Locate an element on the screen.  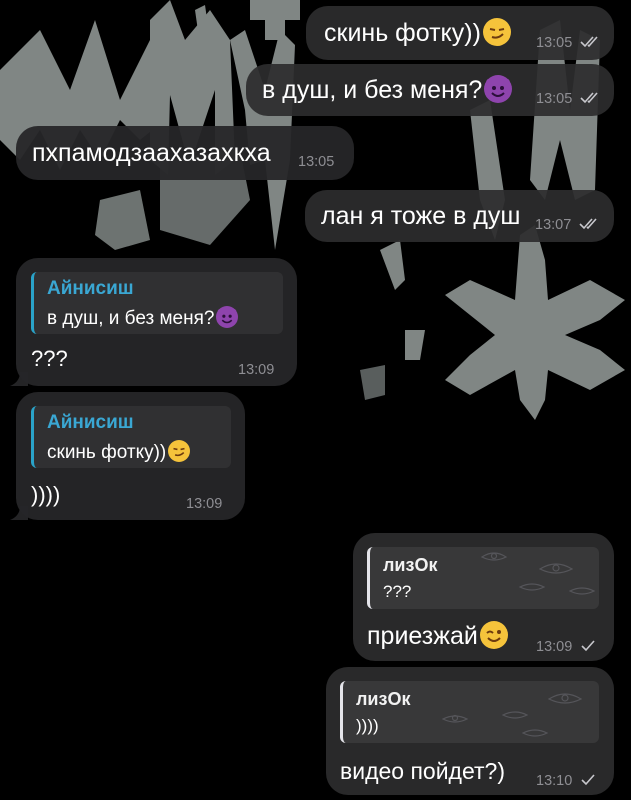
message-bubble-outgoing: лизОк ??? приезжай 13:09 is located at coordinates (483, 597).